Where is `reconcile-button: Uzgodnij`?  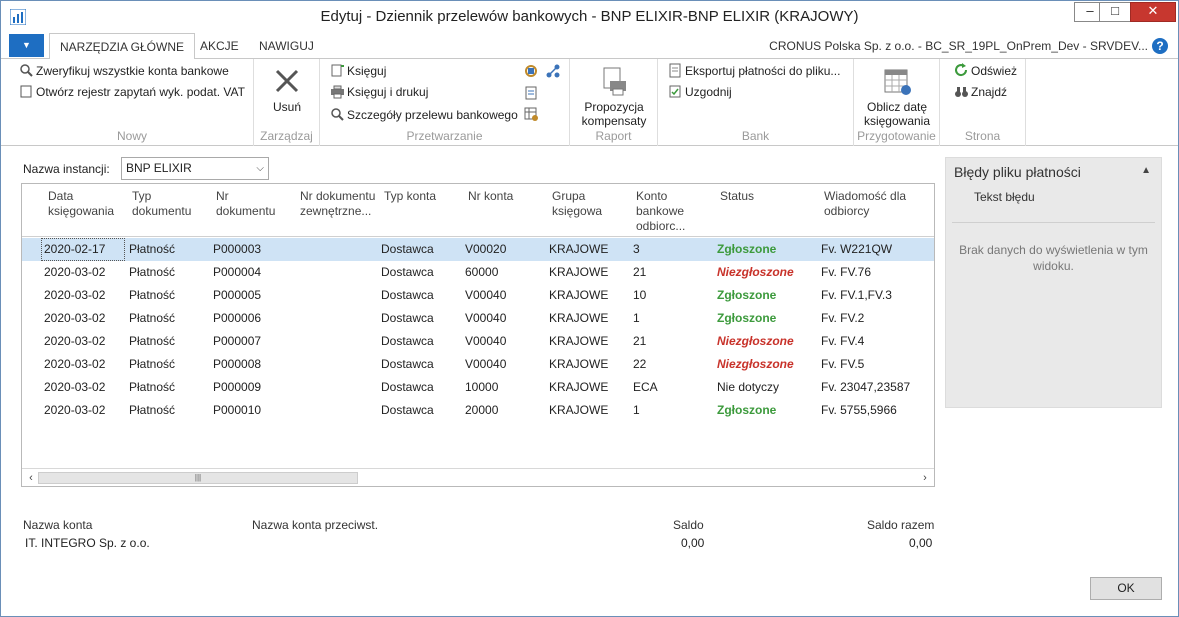 reconcile-button: Uzgodnij is located at coordinates (700, 92).